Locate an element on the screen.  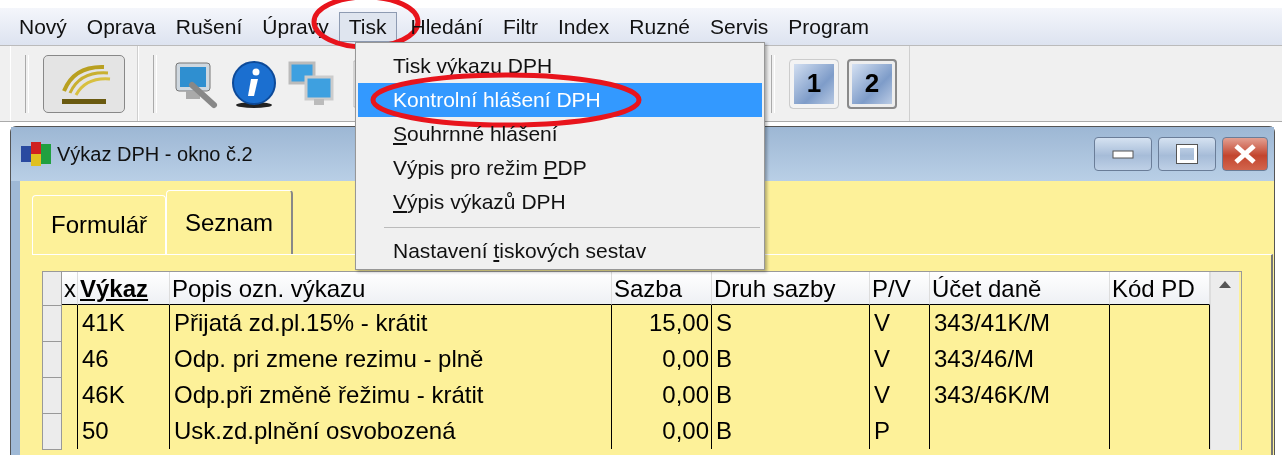
close-button is located at coordinates (1245, 154).